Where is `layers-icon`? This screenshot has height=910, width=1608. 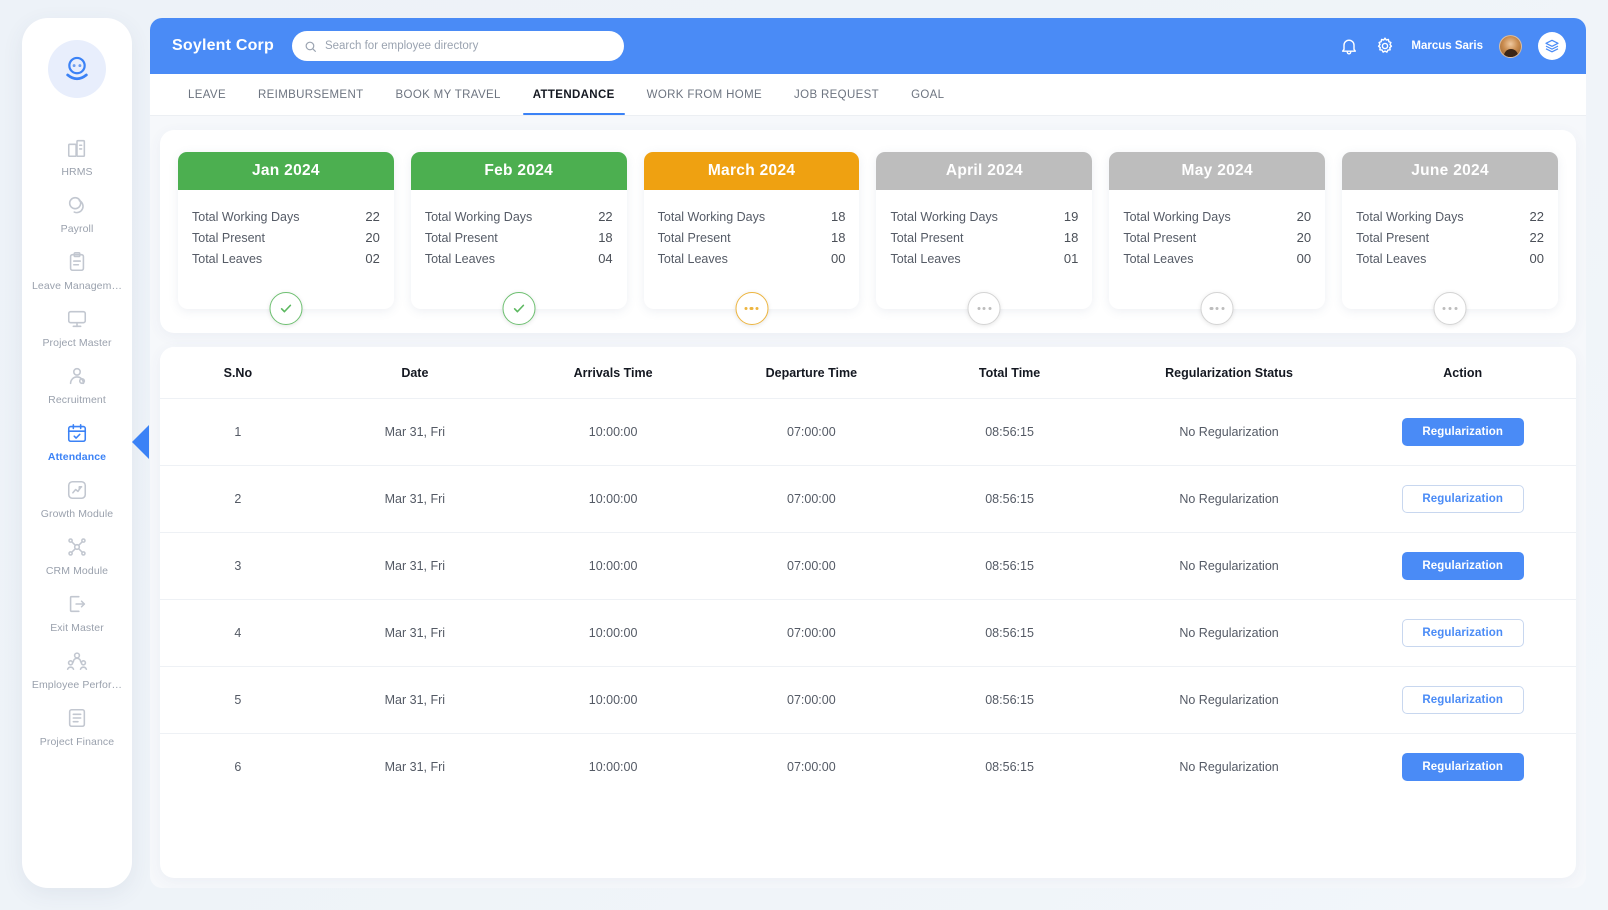
layers-icon is located at coordinates (1552, 46).